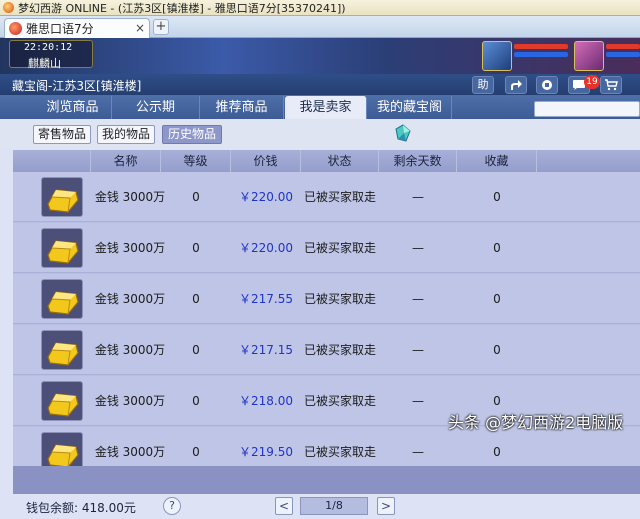 The width and height of the screenshot is (640, 519). What do you see at coordinates (51, 55) in the screenshot?
I see `game-clock-box: 22:20:12 麒麟山` at bounding box center [51, 55].